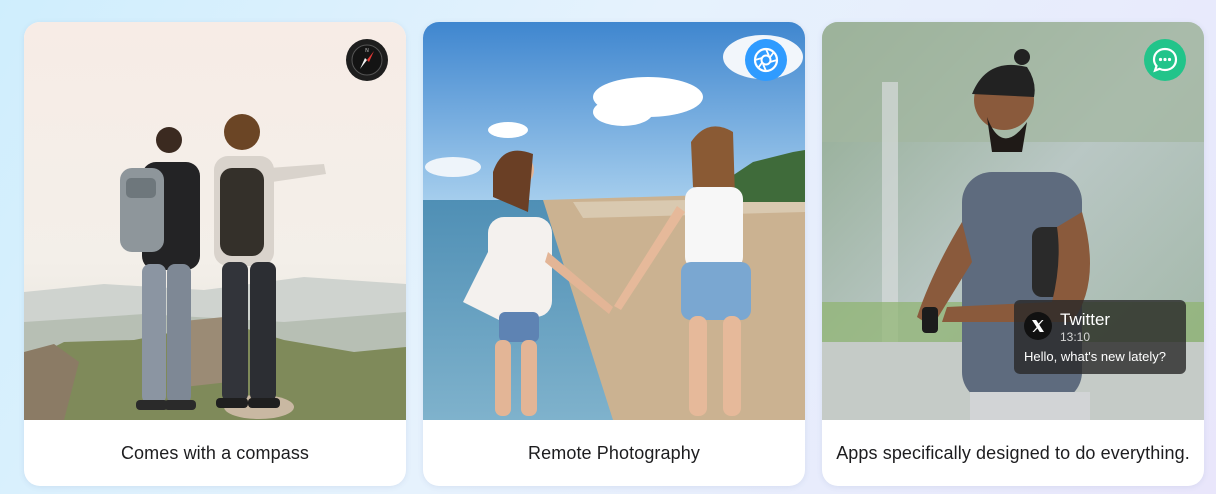 This screenshot has height=494, width=1216. I want to click on apps-badge, so click(1165, 60).